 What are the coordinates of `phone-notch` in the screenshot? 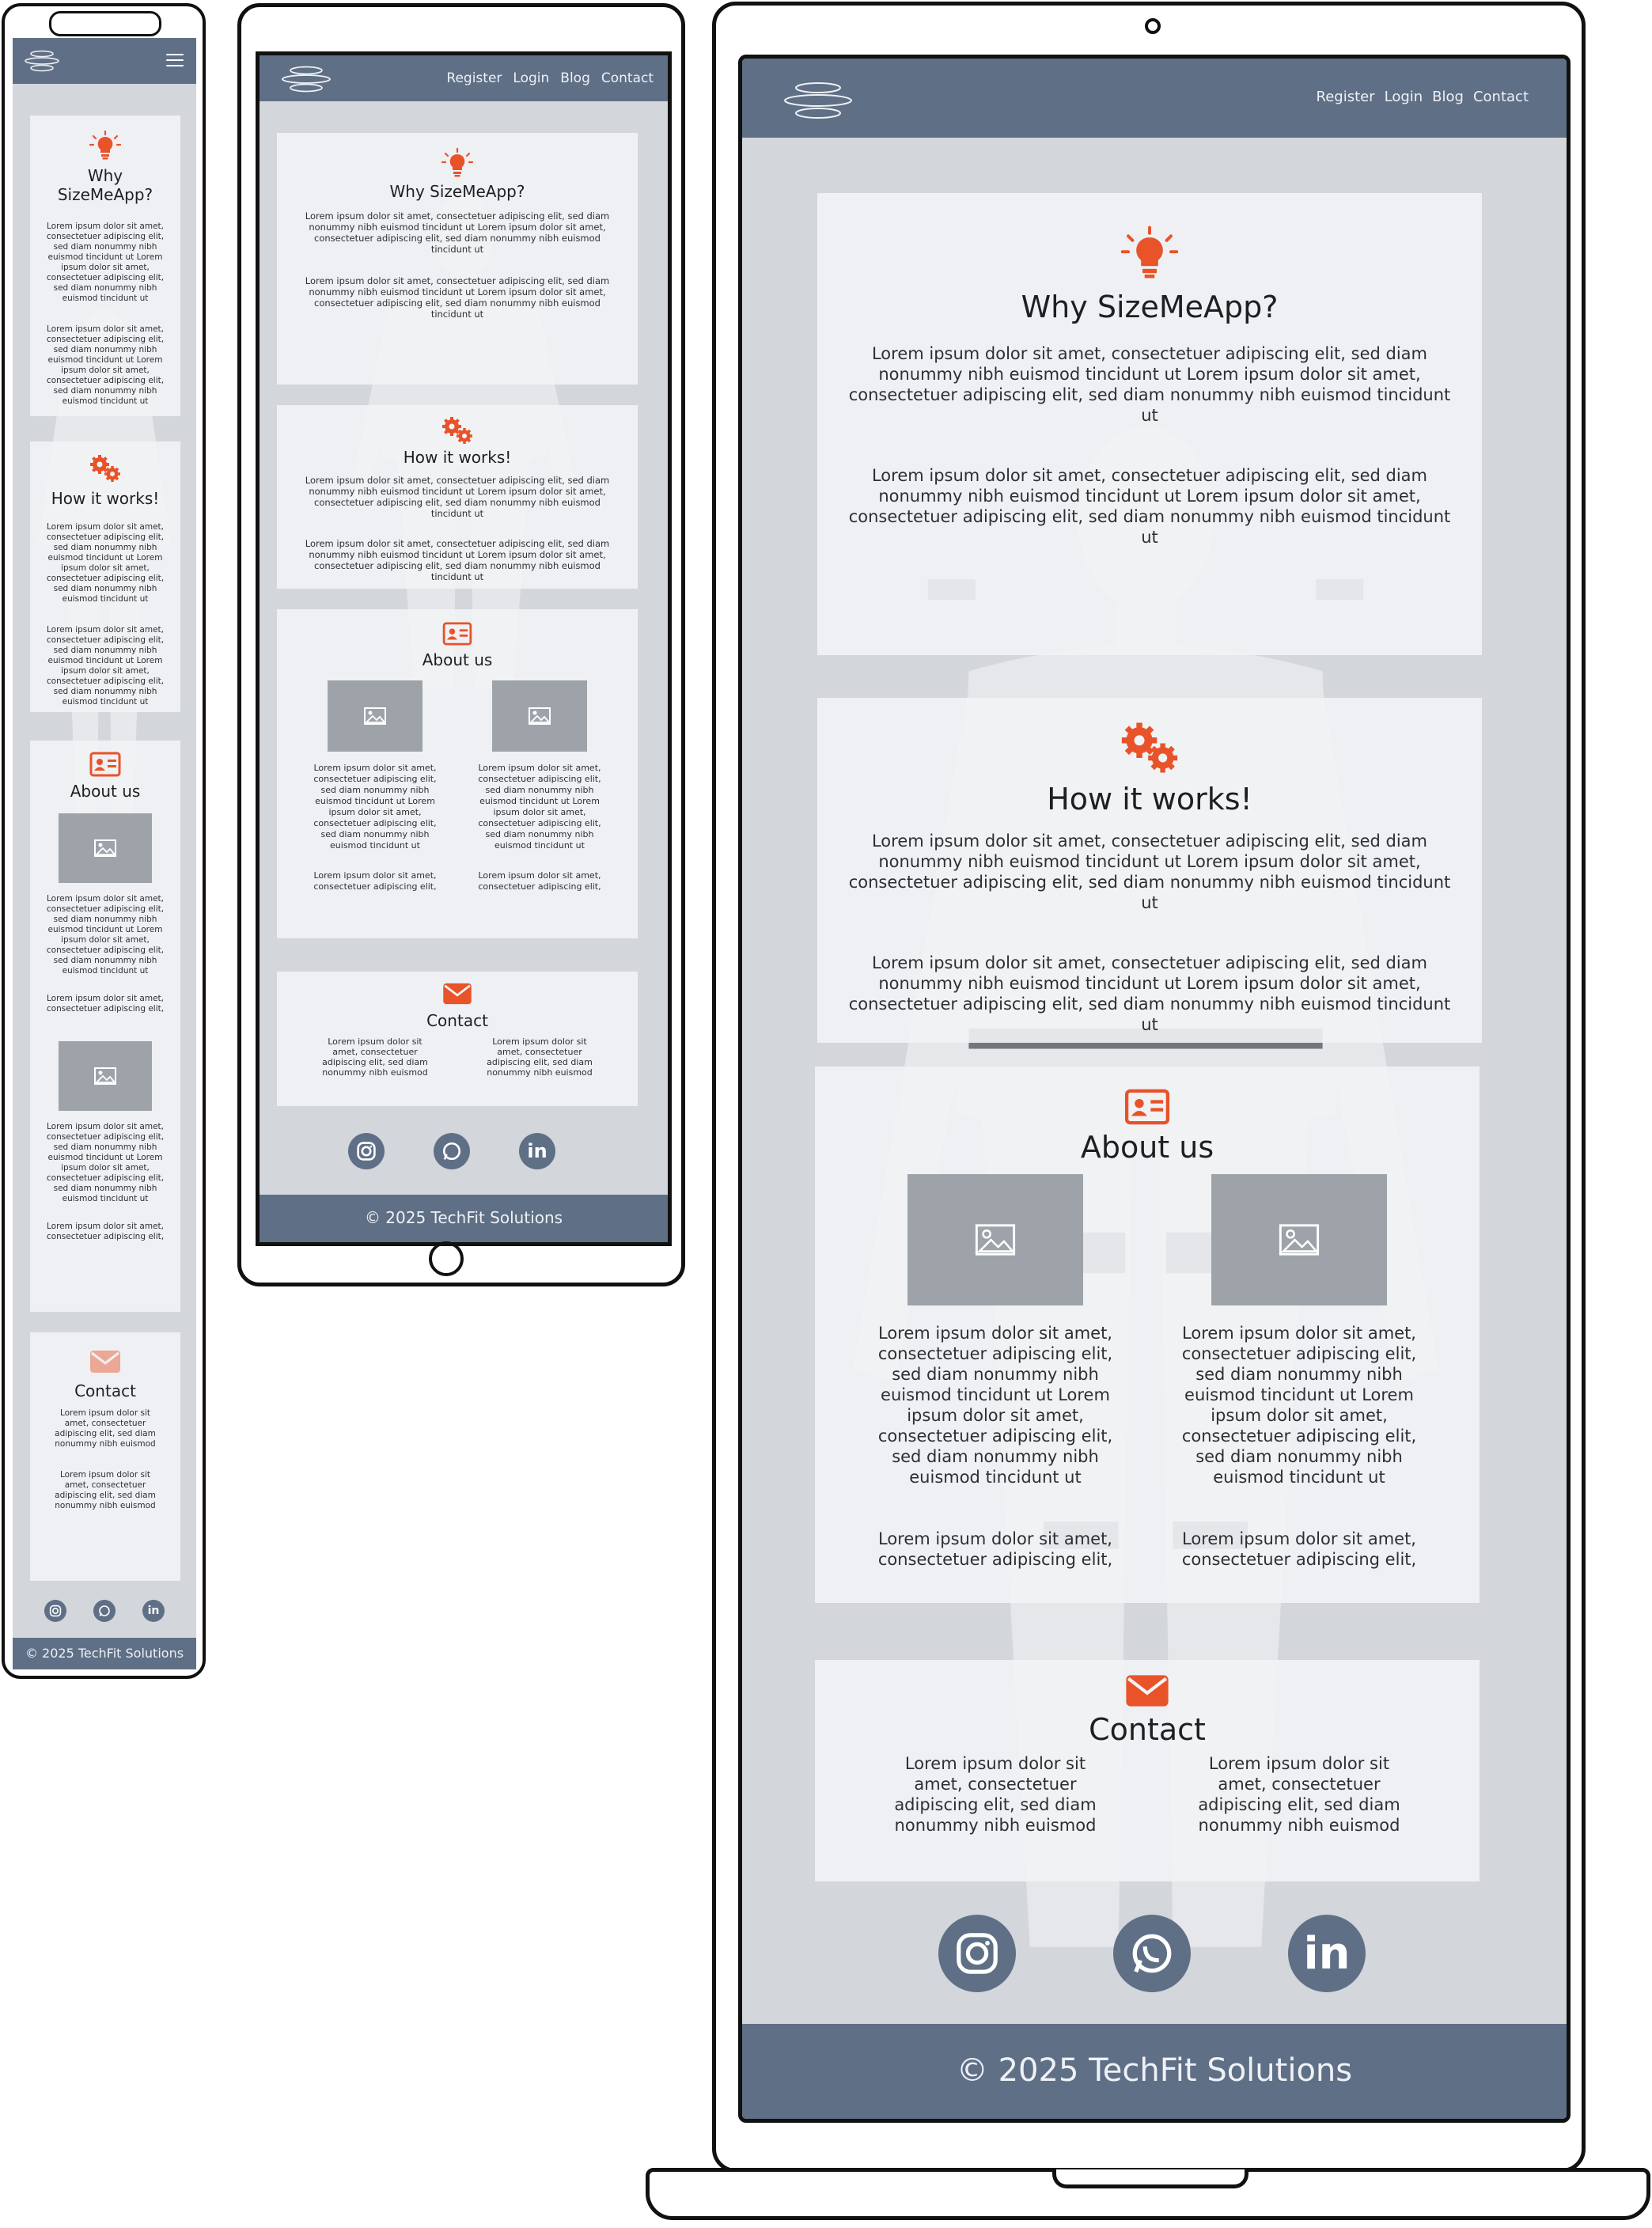 It's located at (105, 23).